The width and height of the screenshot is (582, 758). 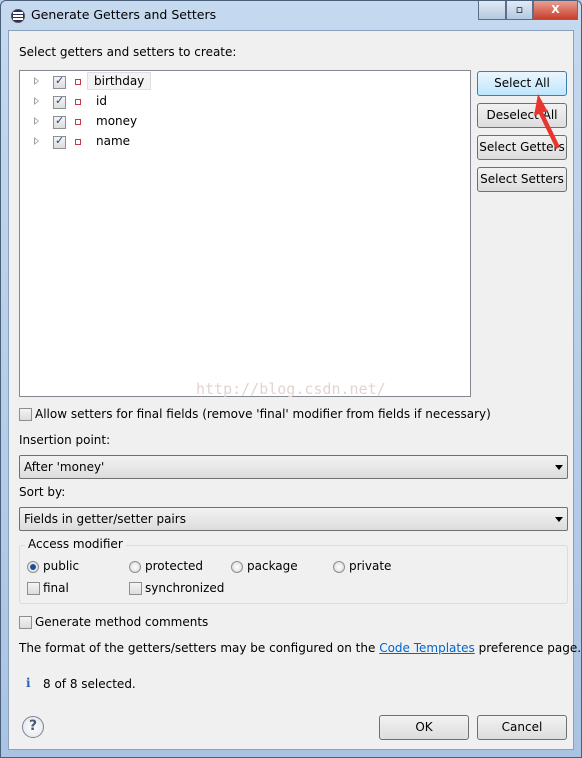 I want to click on final-checkbox, so click(x=33, y=588).